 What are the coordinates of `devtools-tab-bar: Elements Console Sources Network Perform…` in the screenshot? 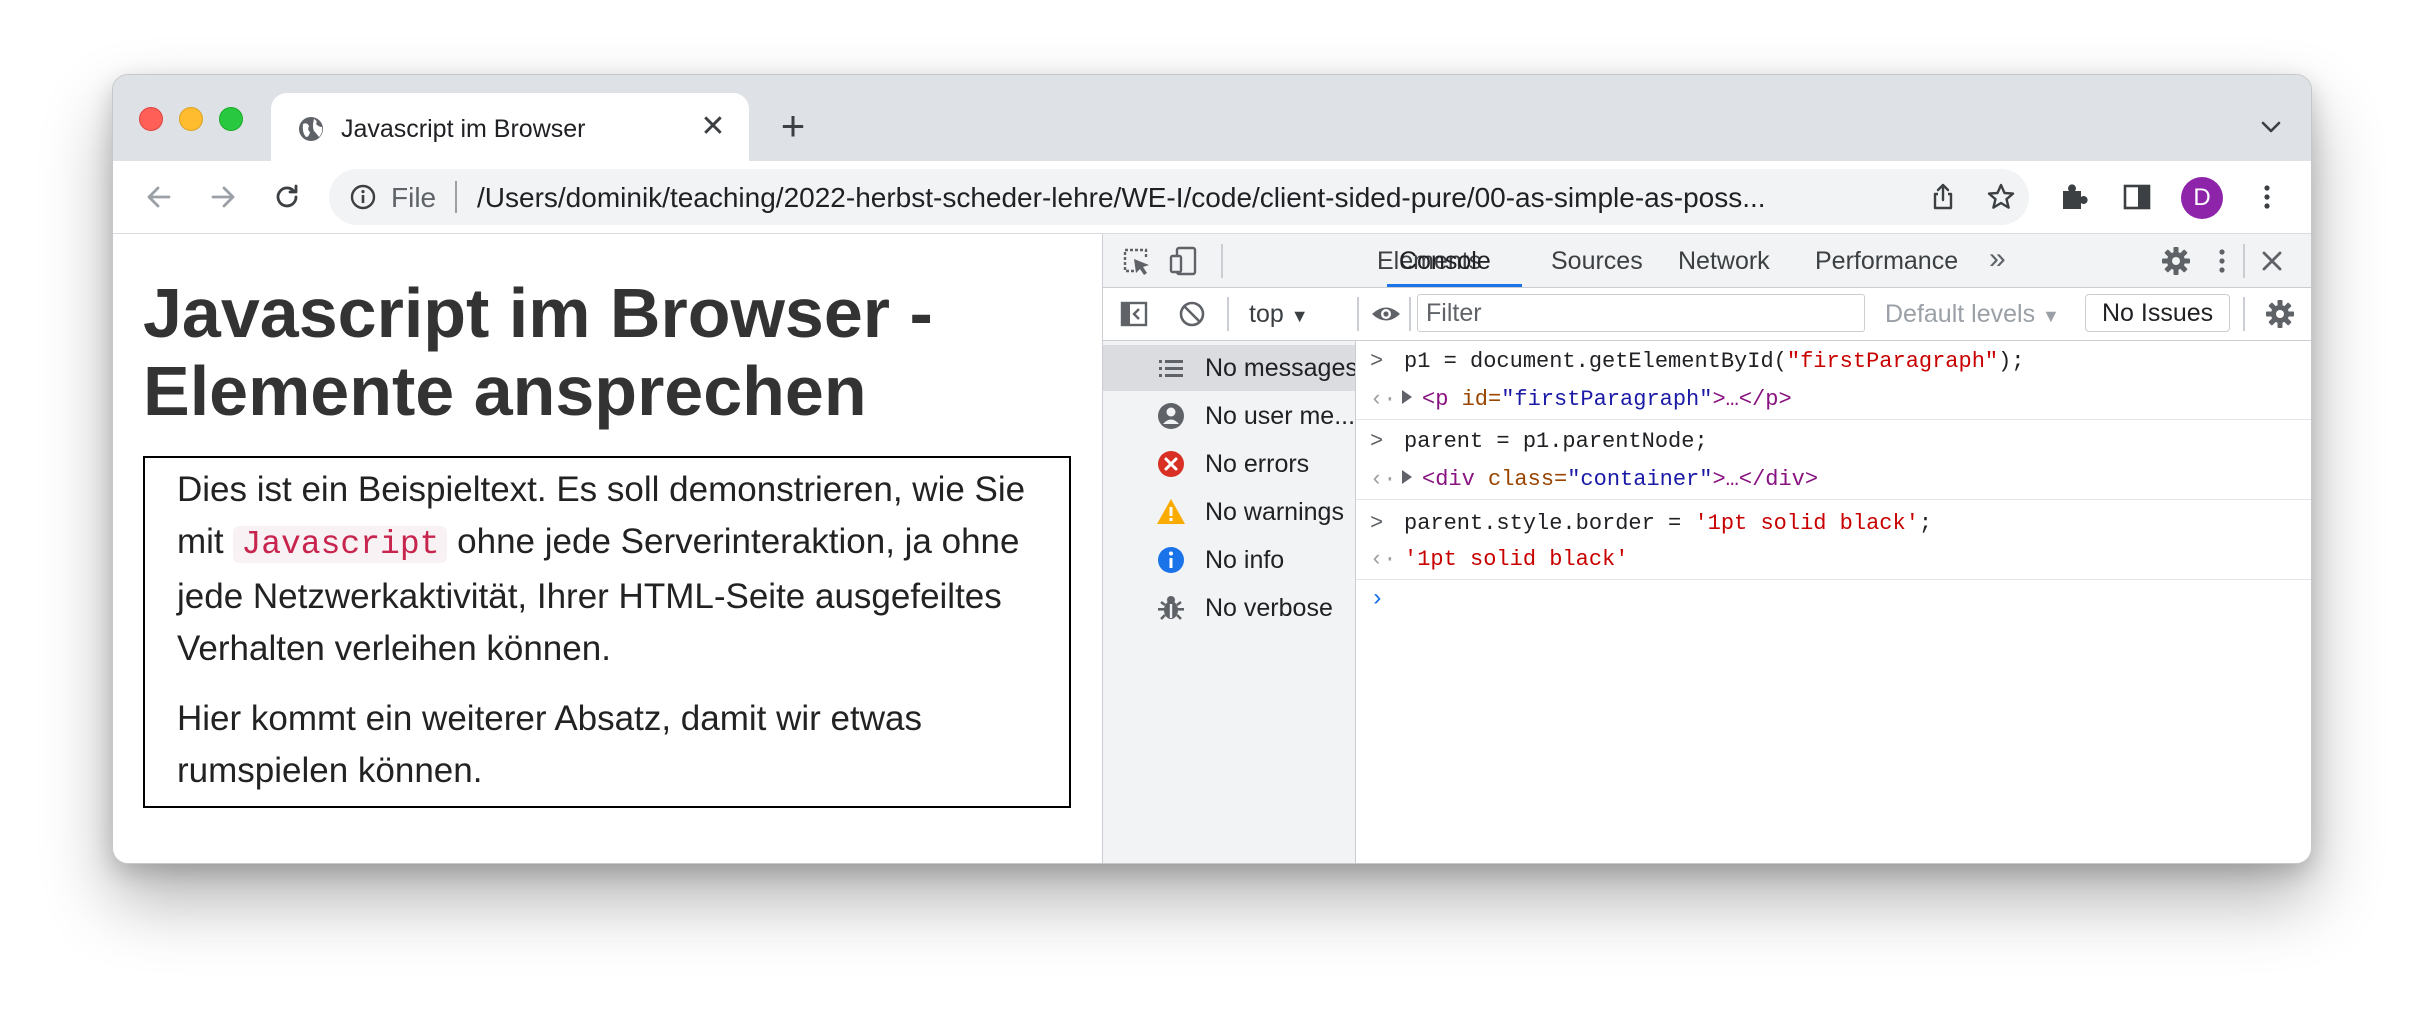 It's located at (1707, 261).